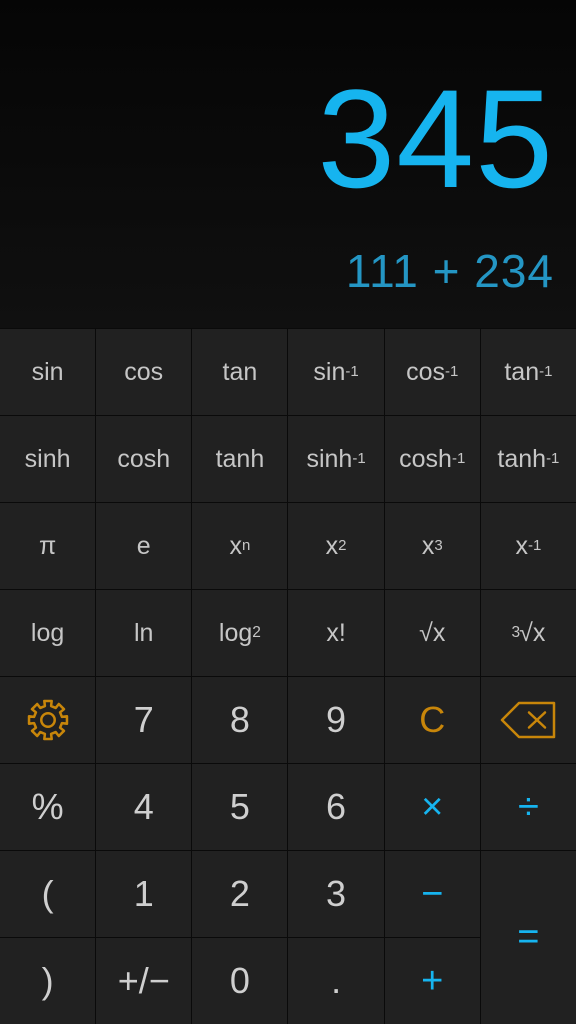  I want to click on key-atanh: tanh -1, so click(528, 459).